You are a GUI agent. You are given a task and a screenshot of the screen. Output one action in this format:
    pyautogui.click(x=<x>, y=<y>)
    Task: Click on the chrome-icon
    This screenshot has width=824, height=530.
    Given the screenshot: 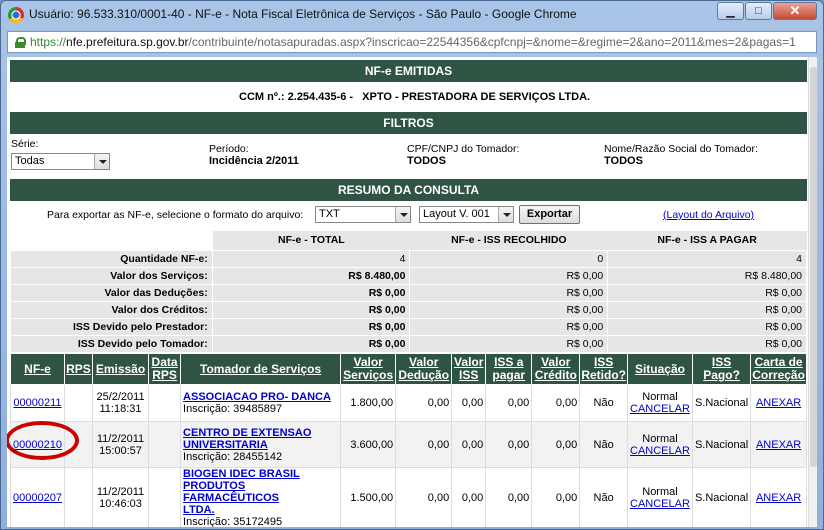 What is the action you would take?
    pyautogui.click(x=16, y=15)
    